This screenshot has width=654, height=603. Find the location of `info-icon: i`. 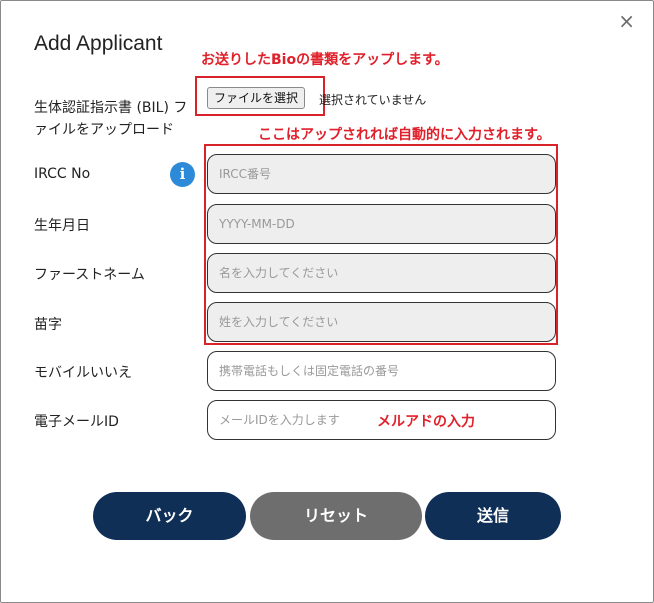

info-icon: i is located at coordinates (182, 174).